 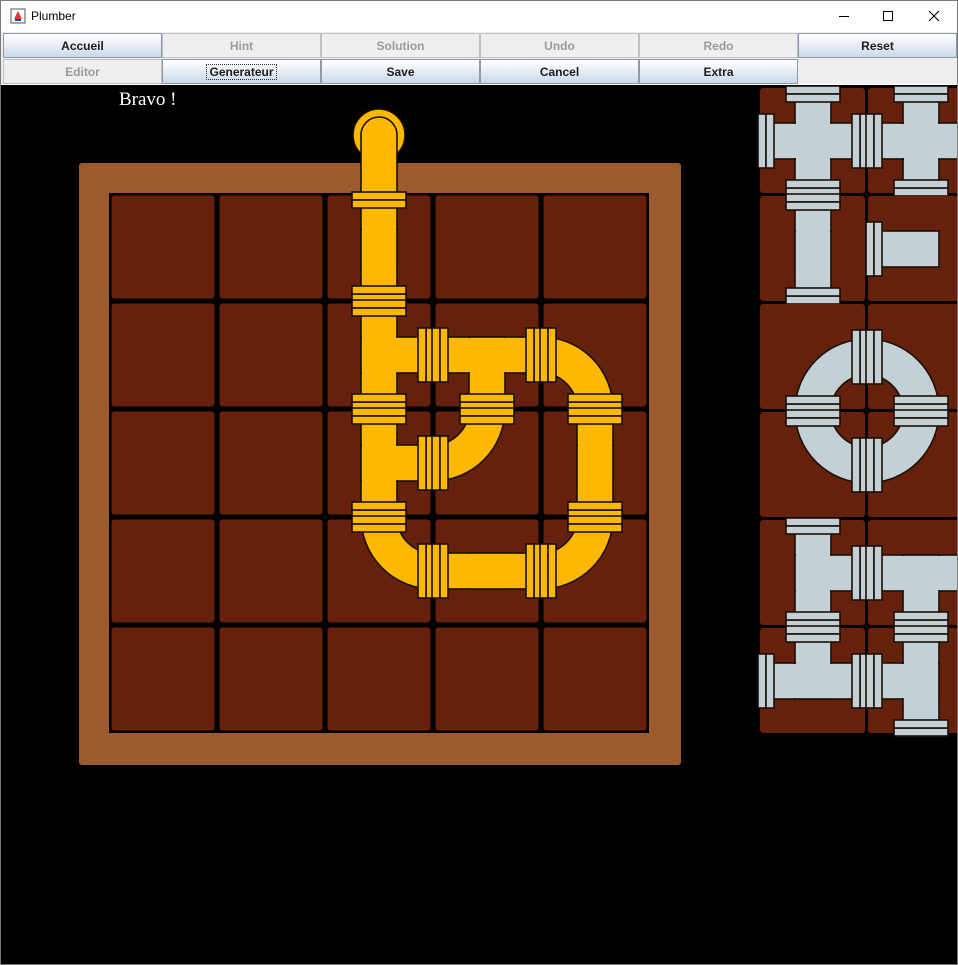 What do you see at coordinates (400, 71) in the screenshot?
I see `save-button: Save` at bounding box center [400, 71].